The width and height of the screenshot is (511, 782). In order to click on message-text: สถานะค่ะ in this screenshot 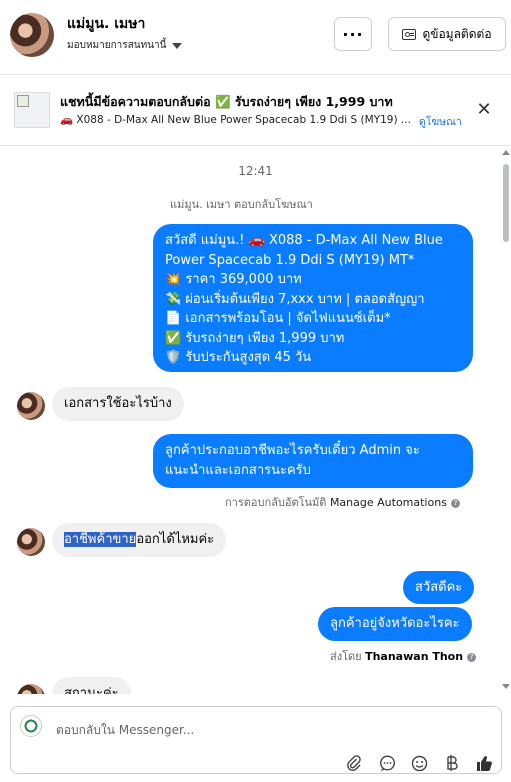, I will do `click(91, 690)`.